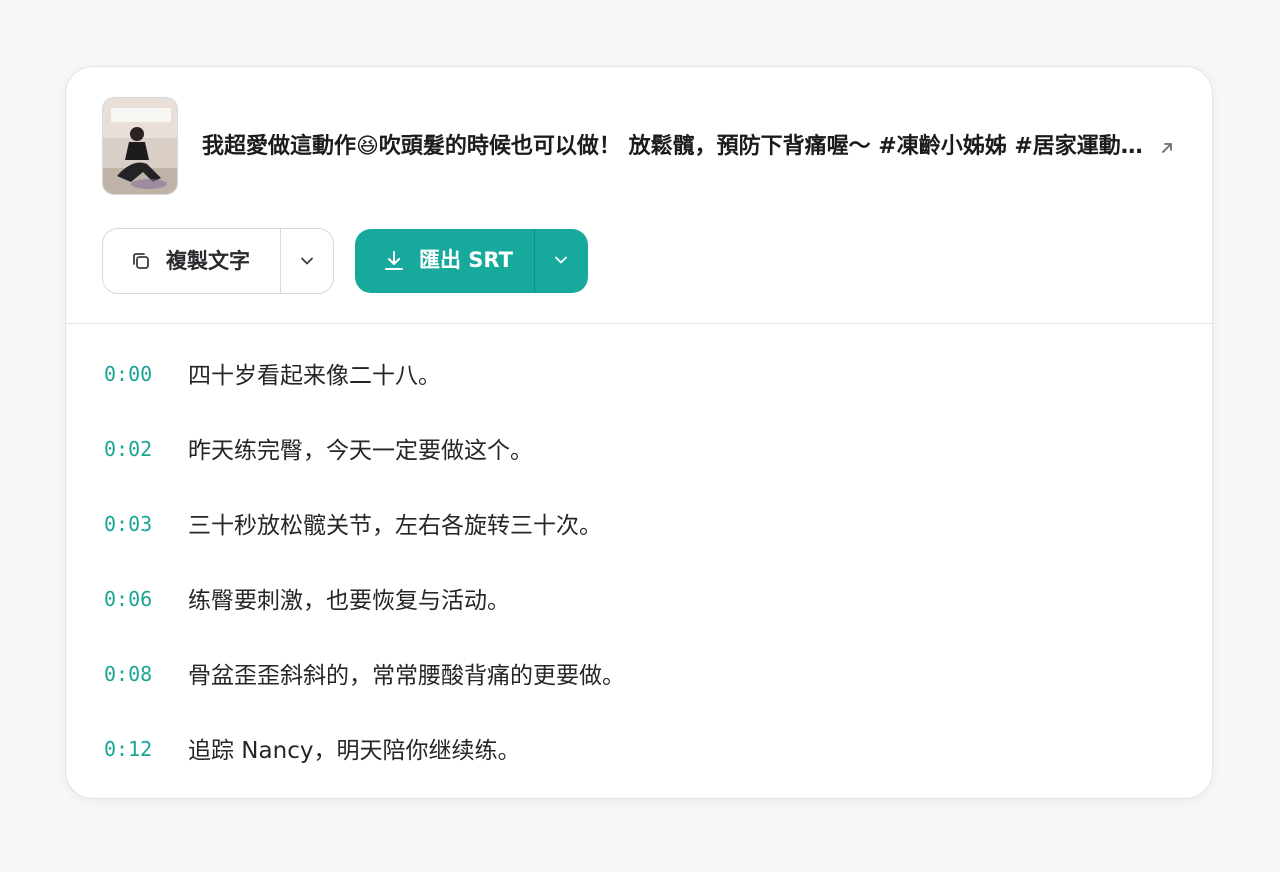 This screenshot has width=1280, height=872. I want to click on segment-text: 三十秒放松髋关节，左右各旋转三十次。, so click(395, 526).